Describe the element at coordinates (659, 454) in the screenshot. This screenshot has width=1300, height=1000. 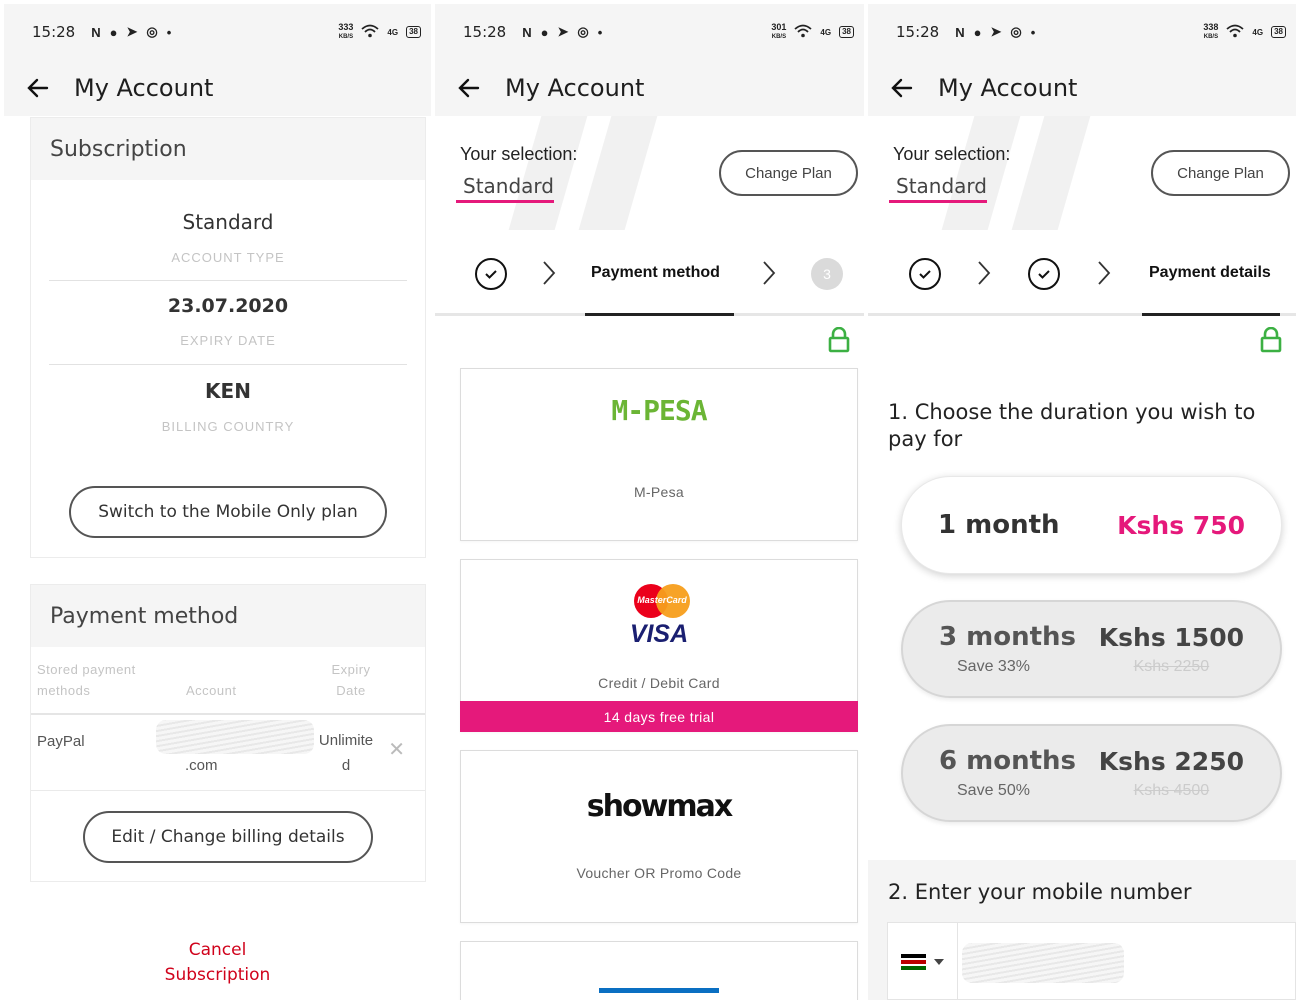
I see `payment-option-mpesa: M-PESA M-Pesa` at that location.